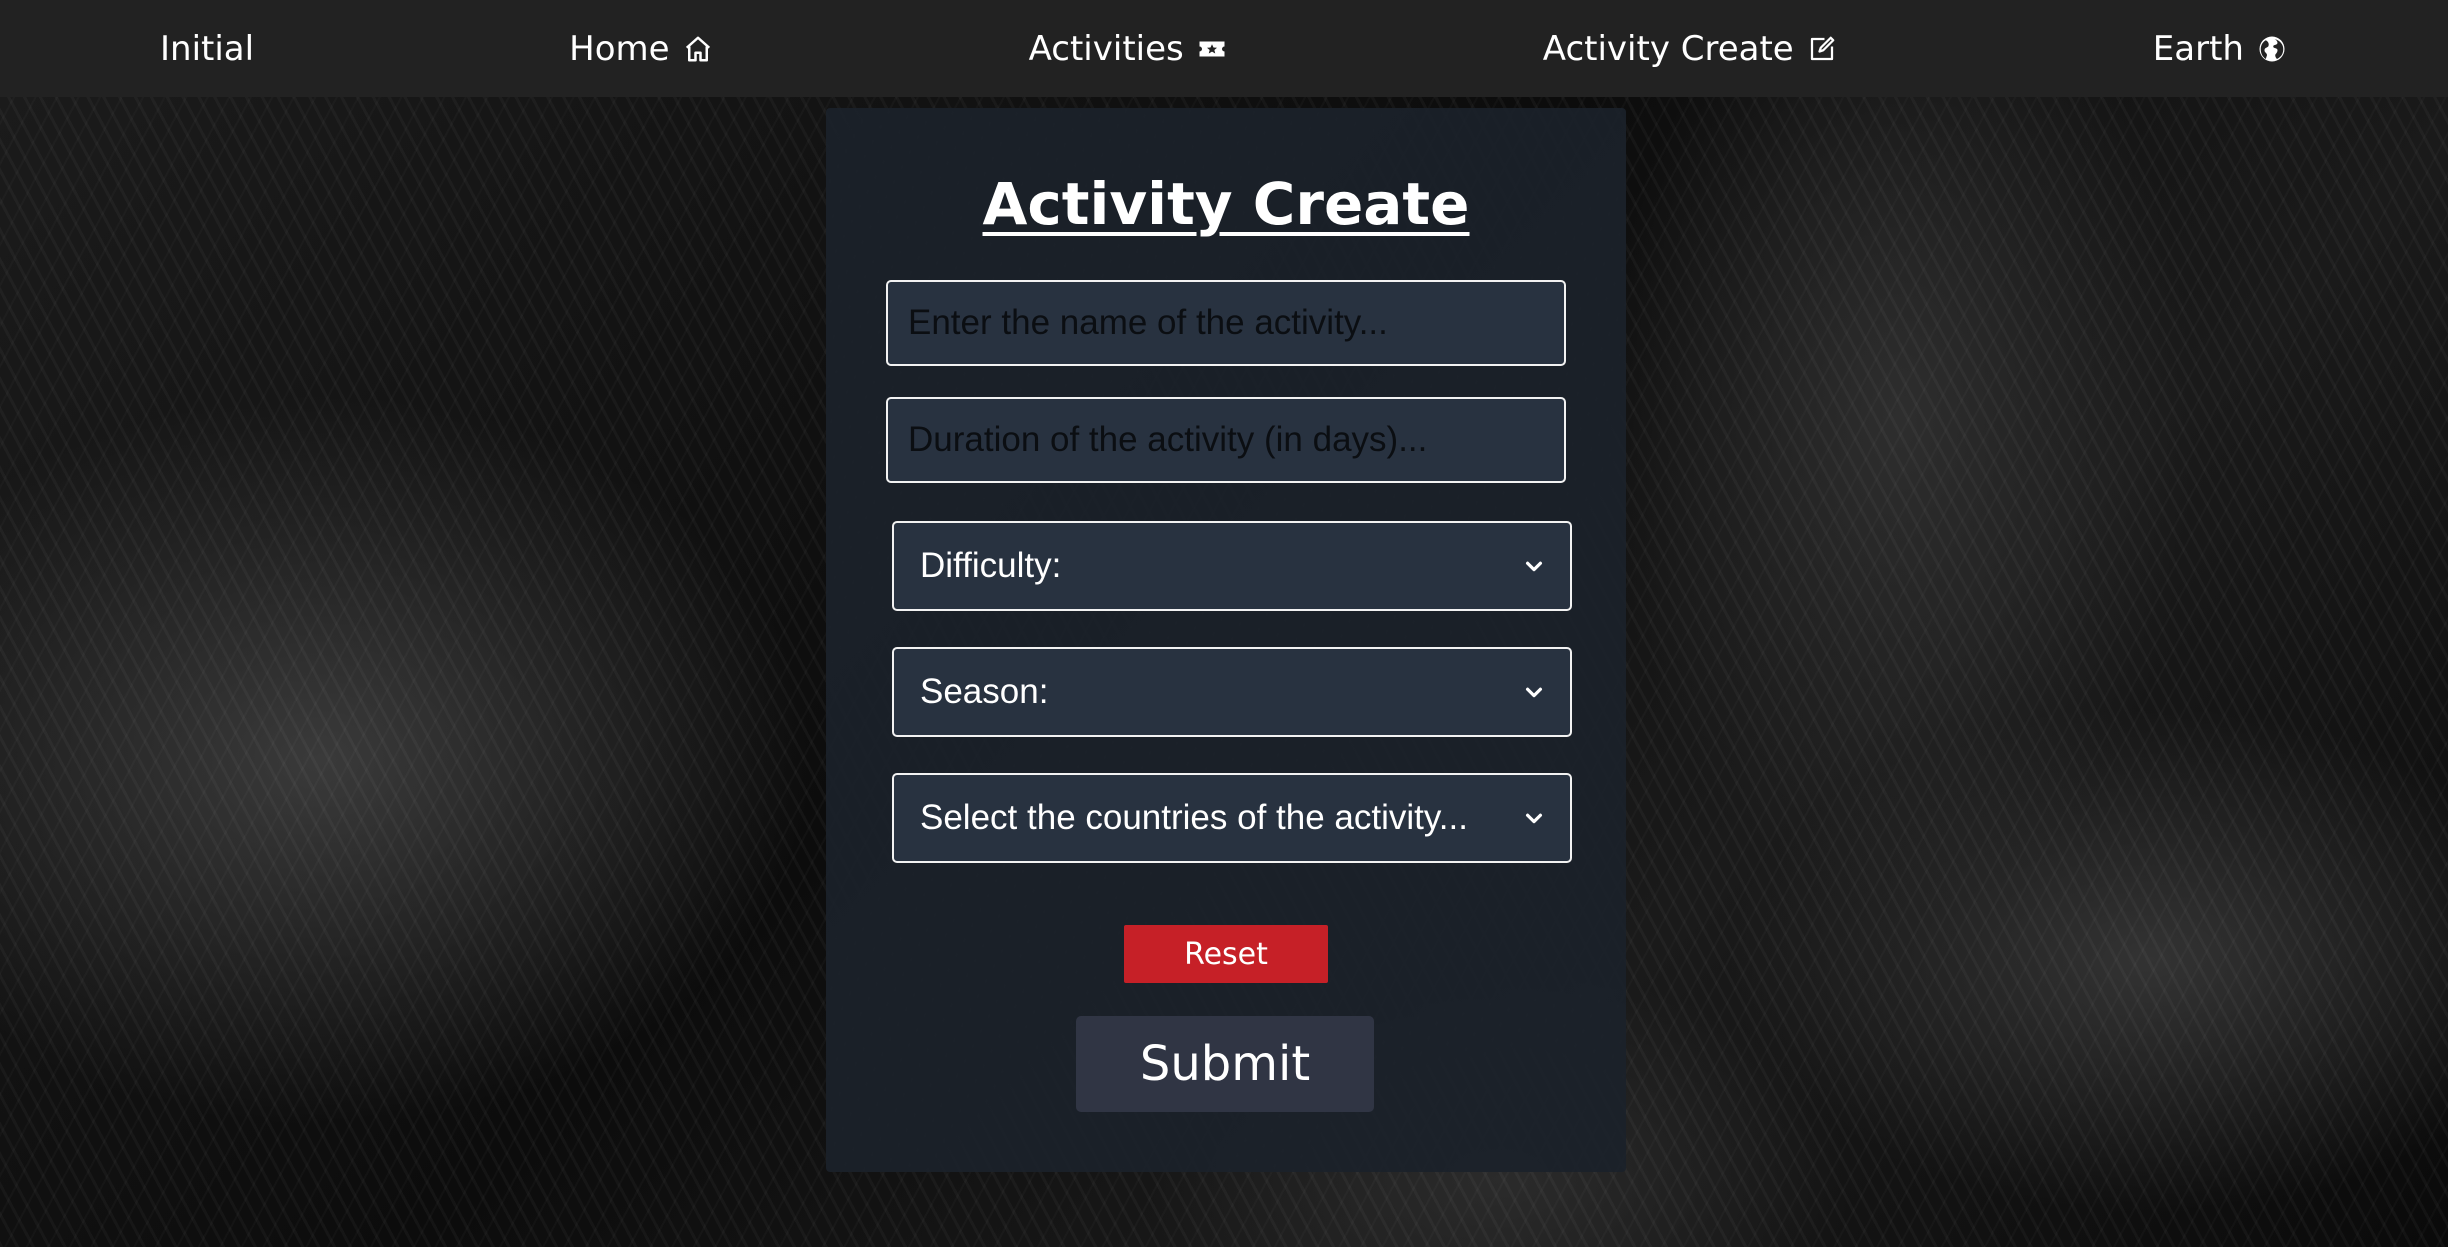 The width and height of the screenshot is (2448, 1247). I want to click on submit-button: Submit, so click(1225, 1064).